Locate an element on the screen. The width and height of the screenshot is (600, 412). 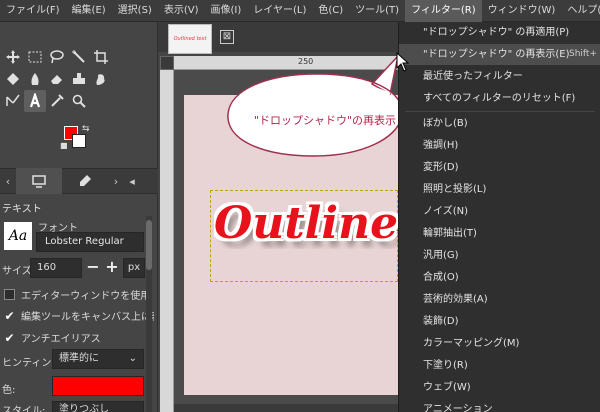
tool-options-tab is located at coordinates (39, 181).